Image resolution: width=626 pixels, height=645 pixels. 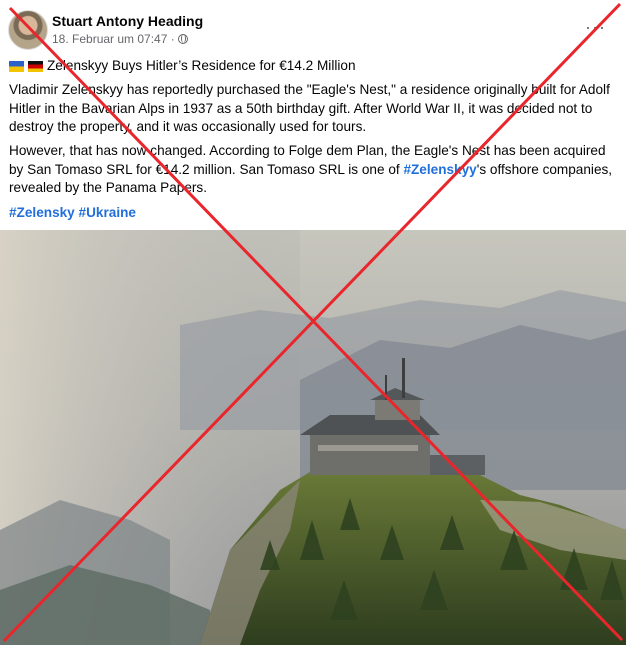 I want to click on author-name: Stuart Antony Heading, so click(x=127, y=21).